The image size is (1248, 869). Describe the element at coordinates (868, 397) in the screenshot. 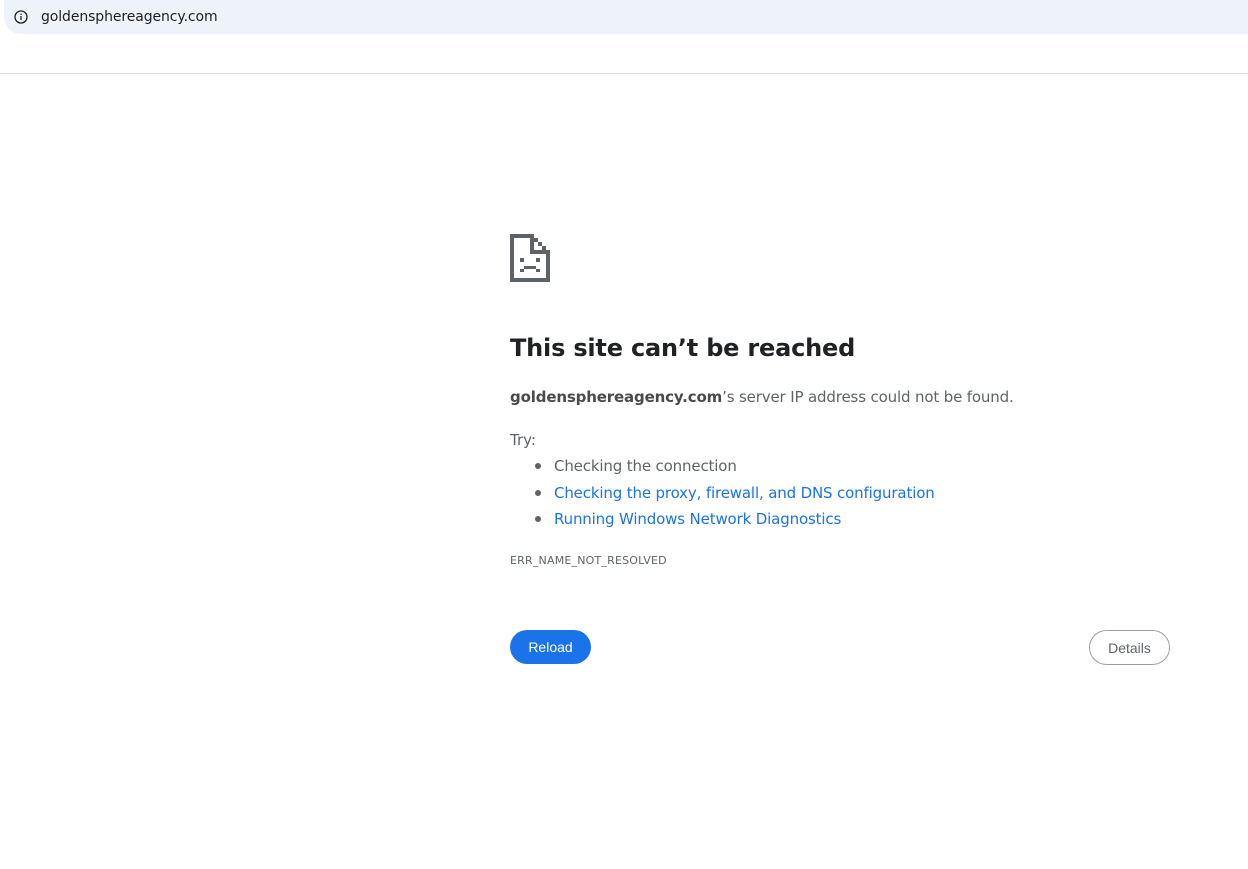

I see `error-message-suffix: ’s server IP address could not be found.` at that location.